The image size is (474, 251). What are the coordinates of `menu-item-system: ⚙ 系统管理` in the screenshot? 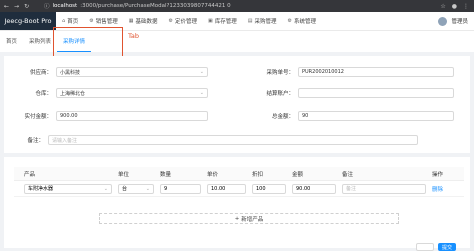 It's located at (301, 21).